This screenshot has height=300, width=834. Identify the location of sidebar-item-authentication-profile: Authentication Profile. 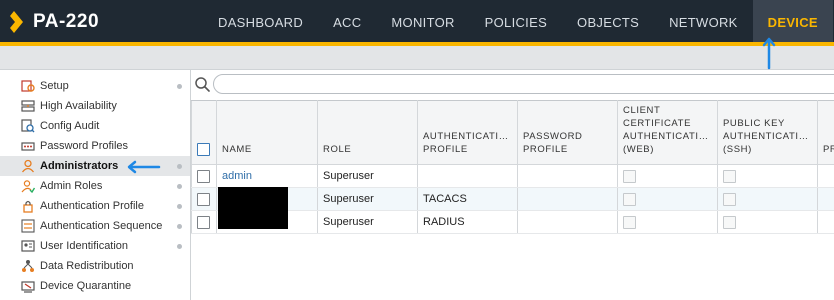
(95, 206).